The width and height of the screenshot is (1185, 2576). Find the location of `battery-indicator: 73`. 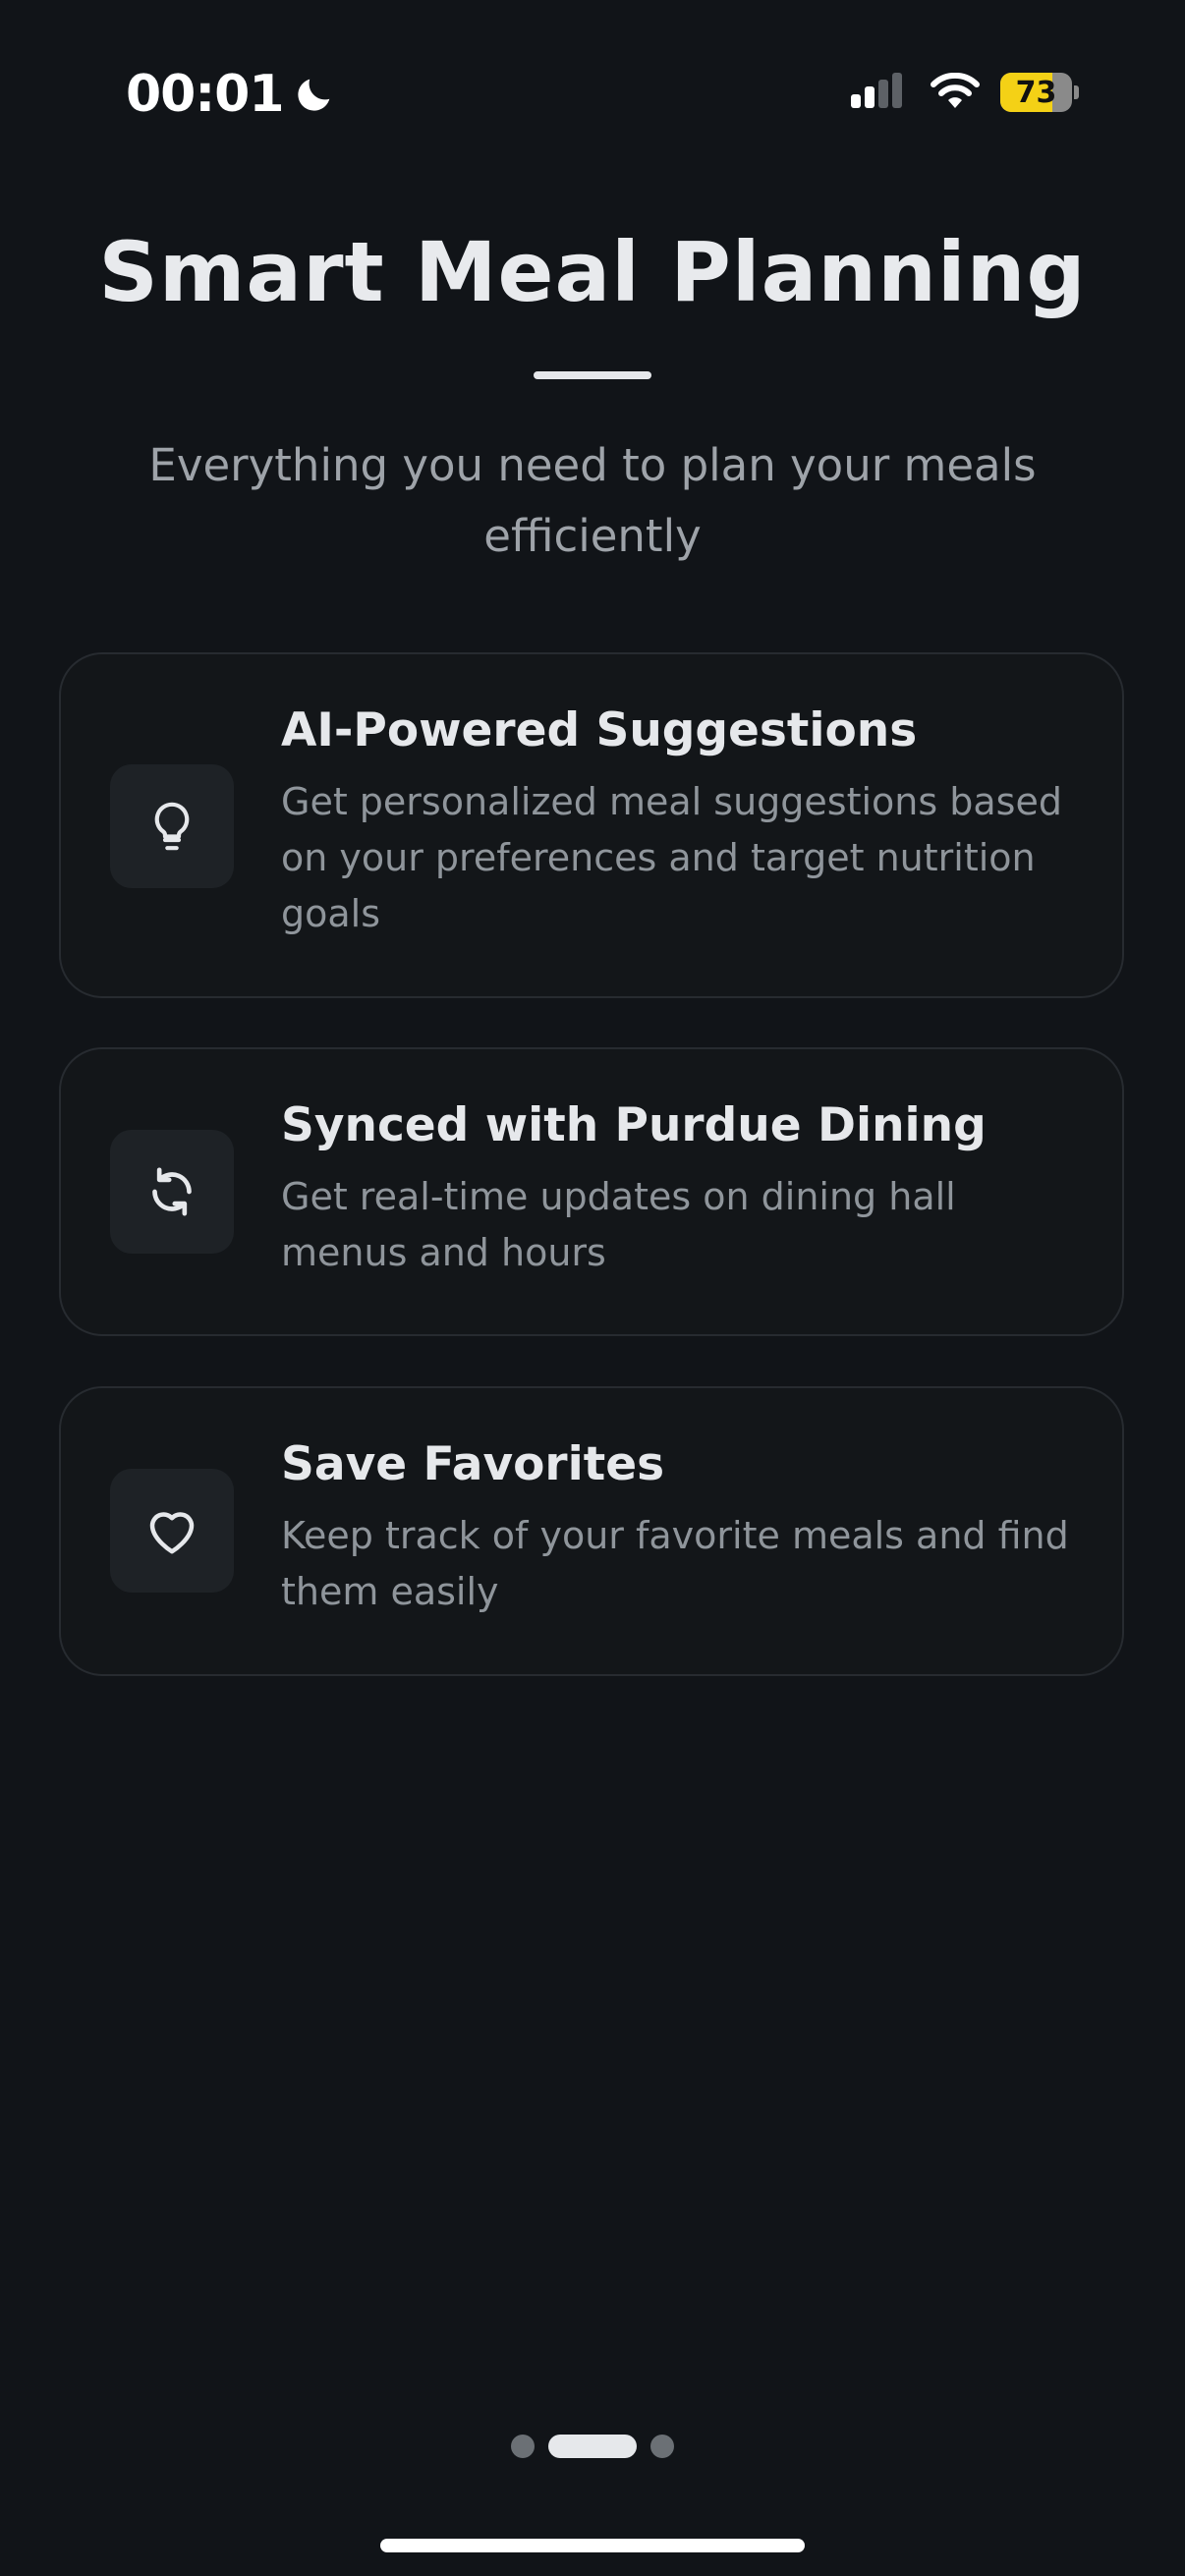

battery-indicator: 73 is located at coordinates (1040, 92).